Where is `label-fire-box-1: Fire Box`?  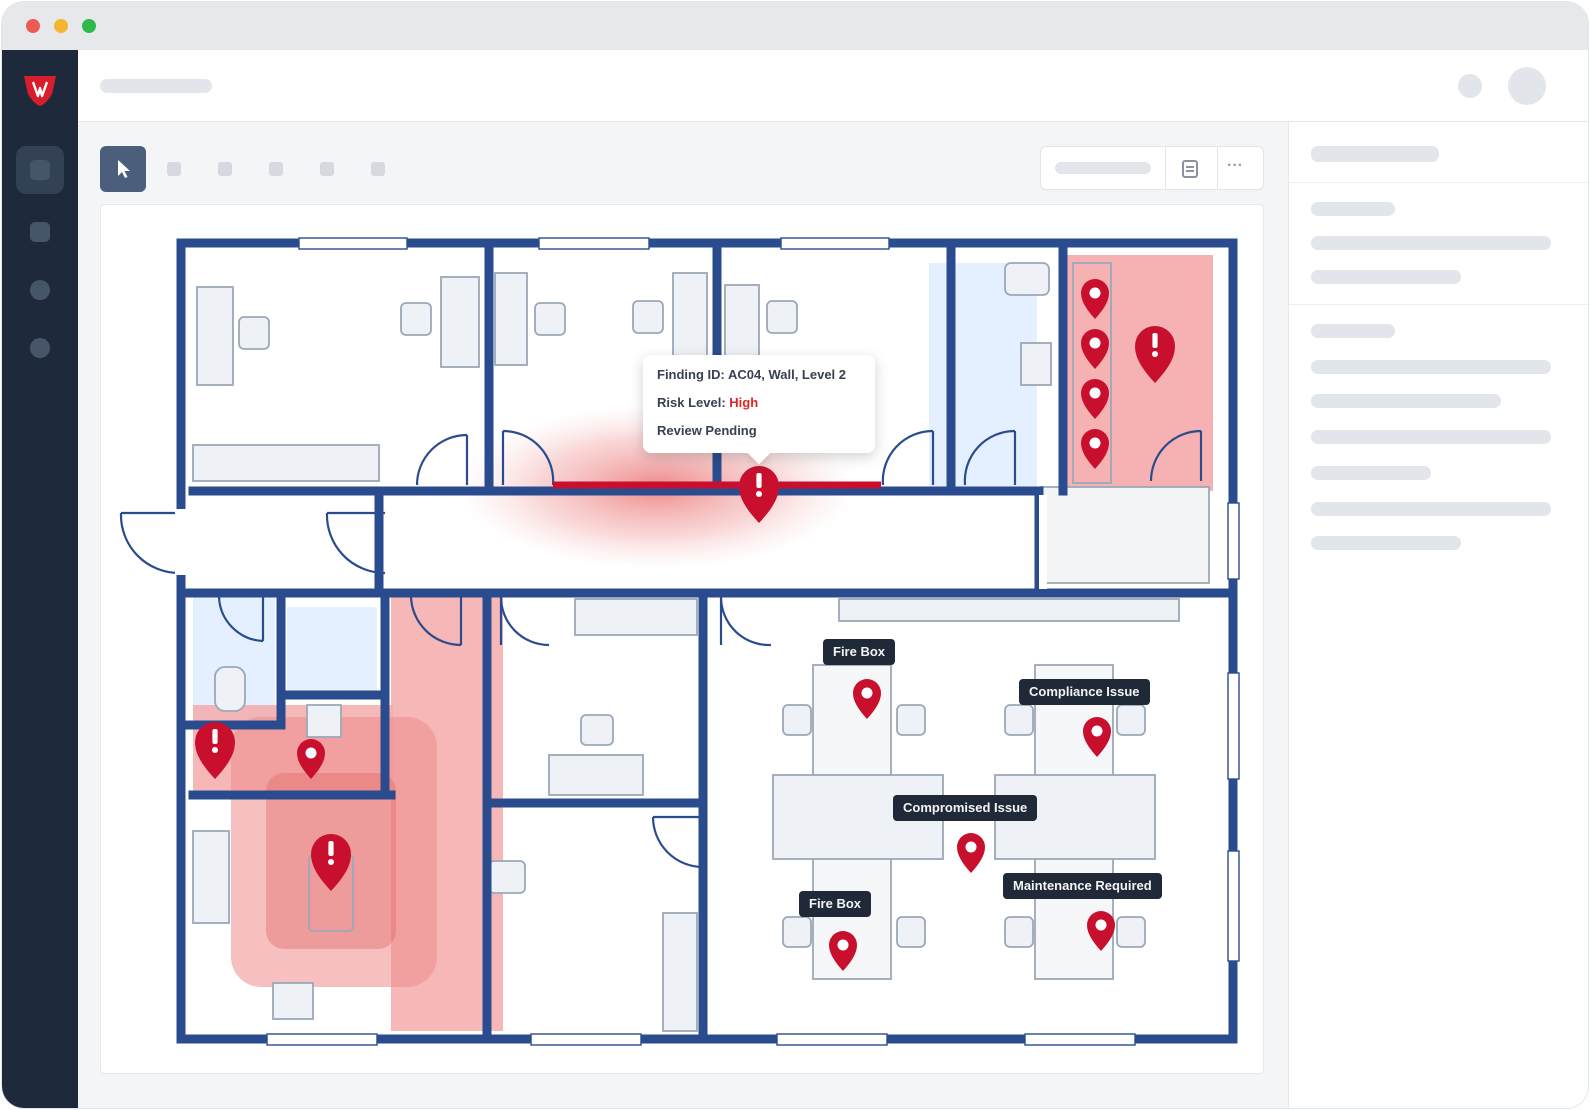
label-fire-box-1: Fire Box is located at coordinates (859, 652).